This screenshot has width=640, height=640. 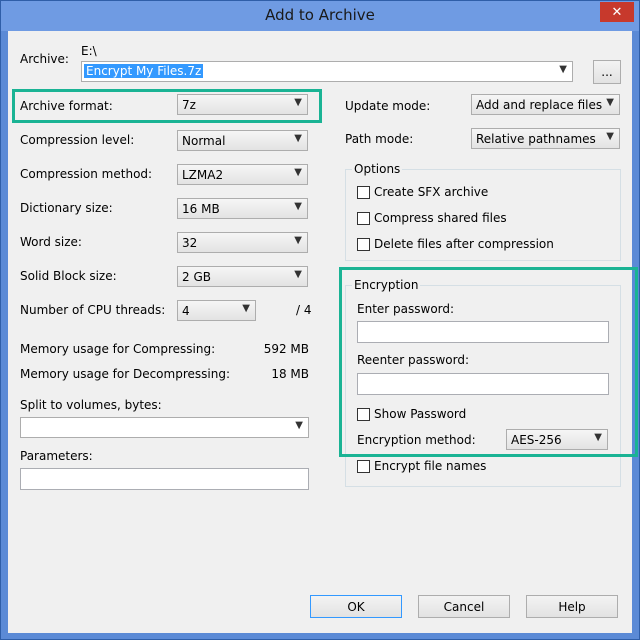 I want to click on close-button: ✕, so click(x=617, y=12).